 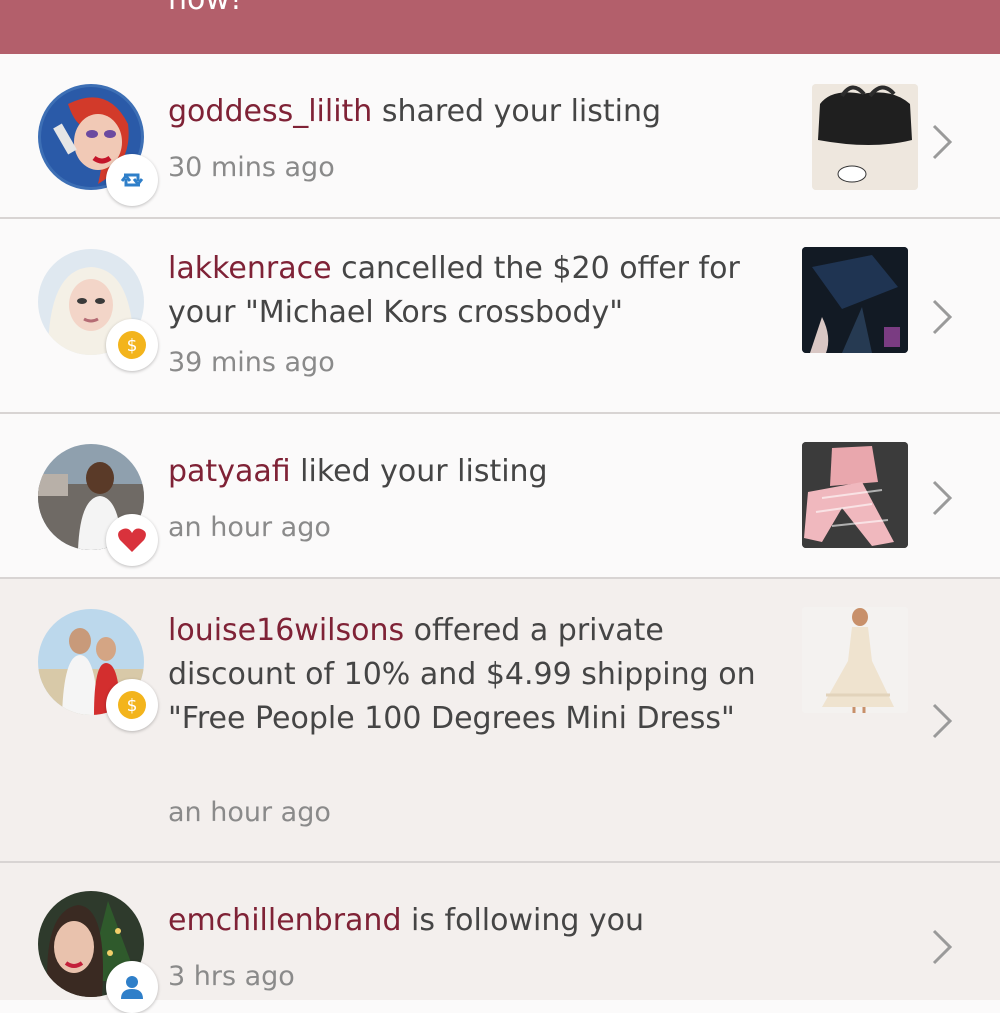 I want to click on notification-text: patyaafi liked your listing, so click(x=478, y=472).